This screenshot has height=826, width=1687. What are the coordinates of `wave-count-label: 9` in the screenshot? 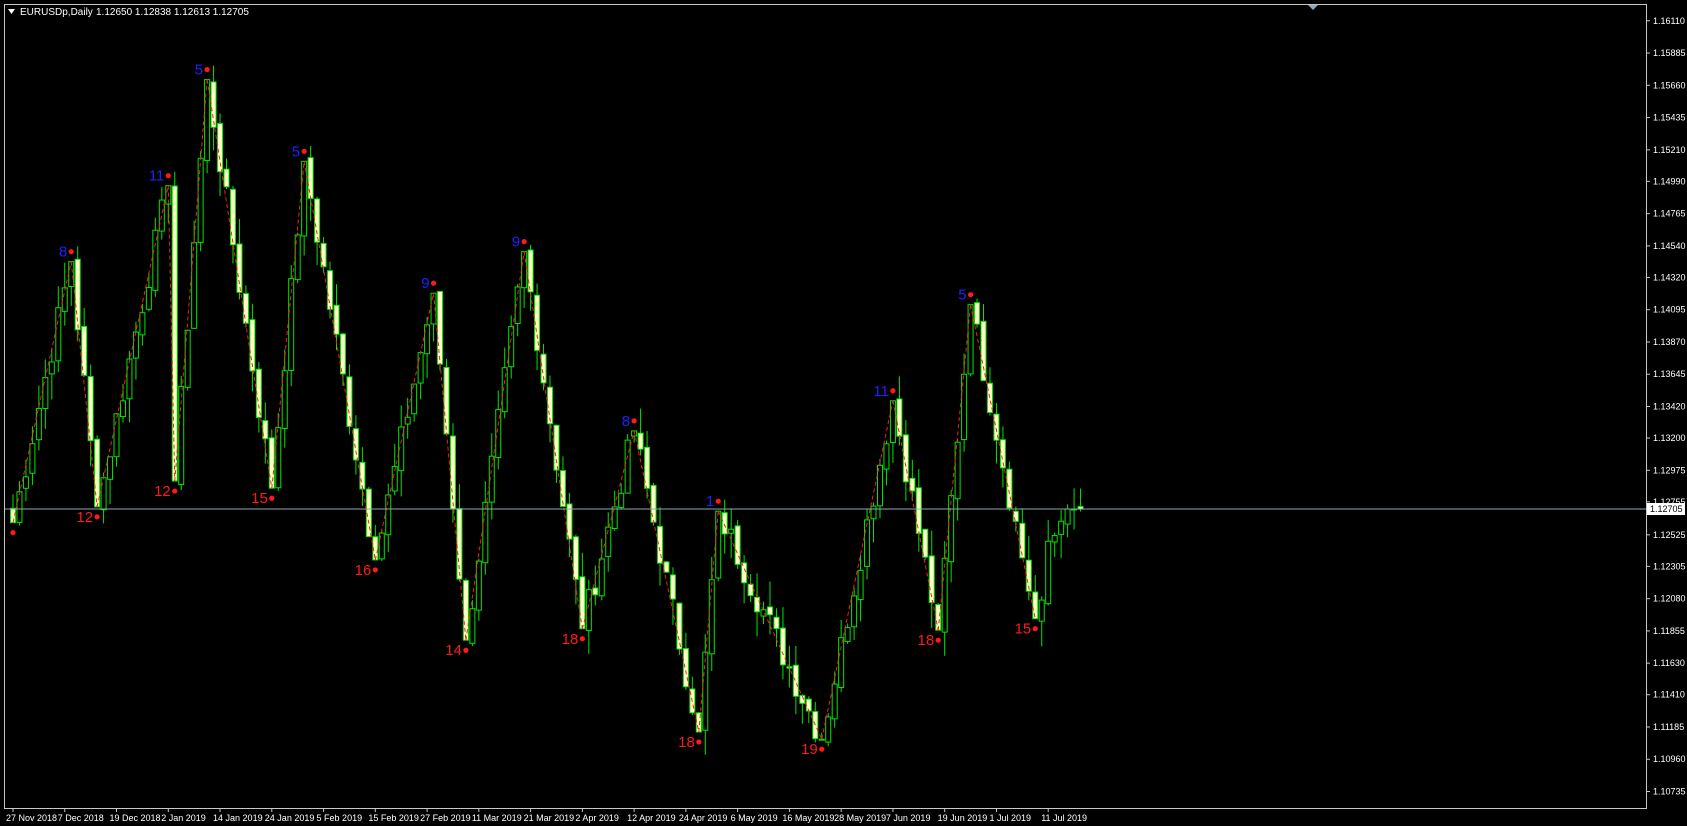 It's located at (516, 242).